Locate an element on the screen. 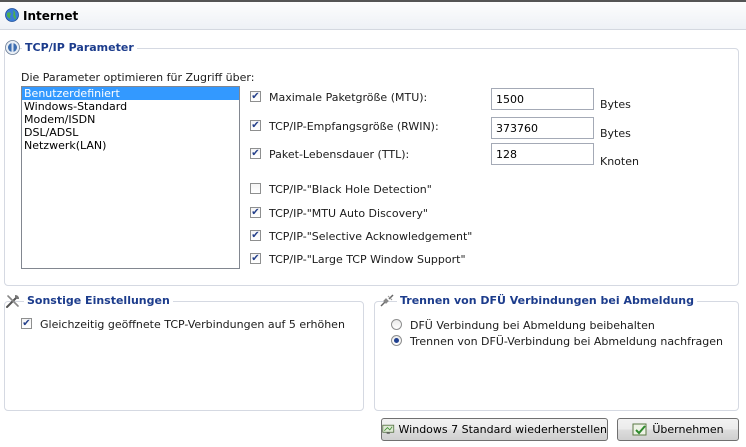 The height and width of the screenshot is (447, 746). mtu-unit: Bytes is located at coordinates (615, 104).